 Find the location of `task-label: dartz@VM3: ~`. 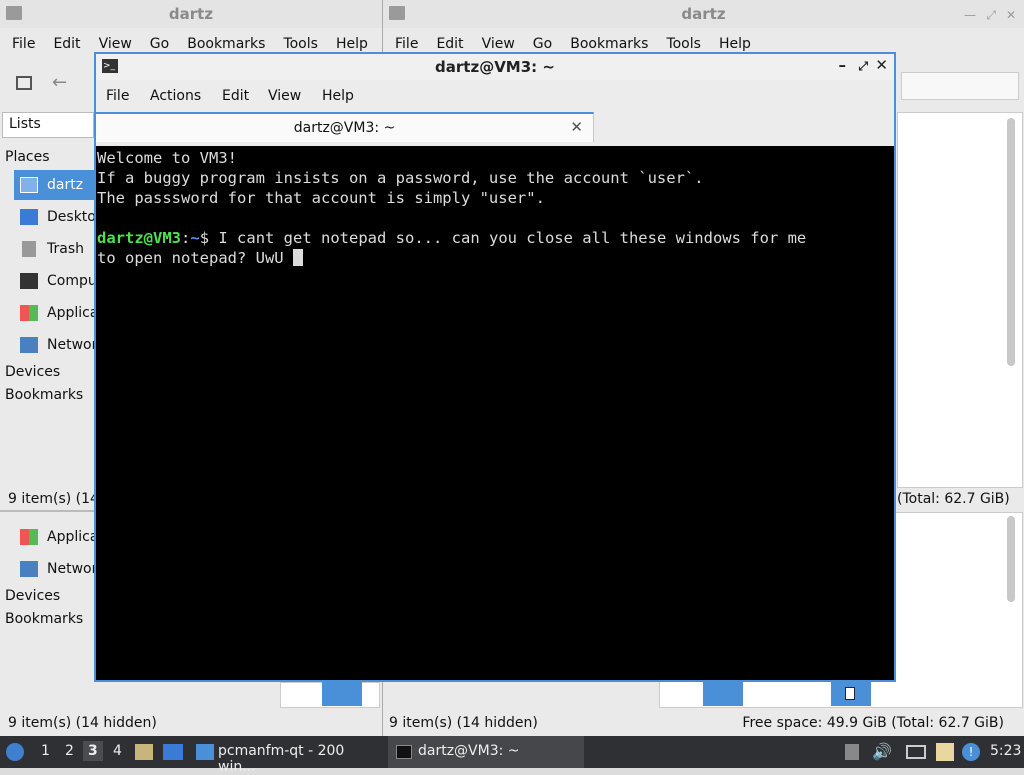

task-label: dartz@VM3: ~ is located at coordinates (469, 751).